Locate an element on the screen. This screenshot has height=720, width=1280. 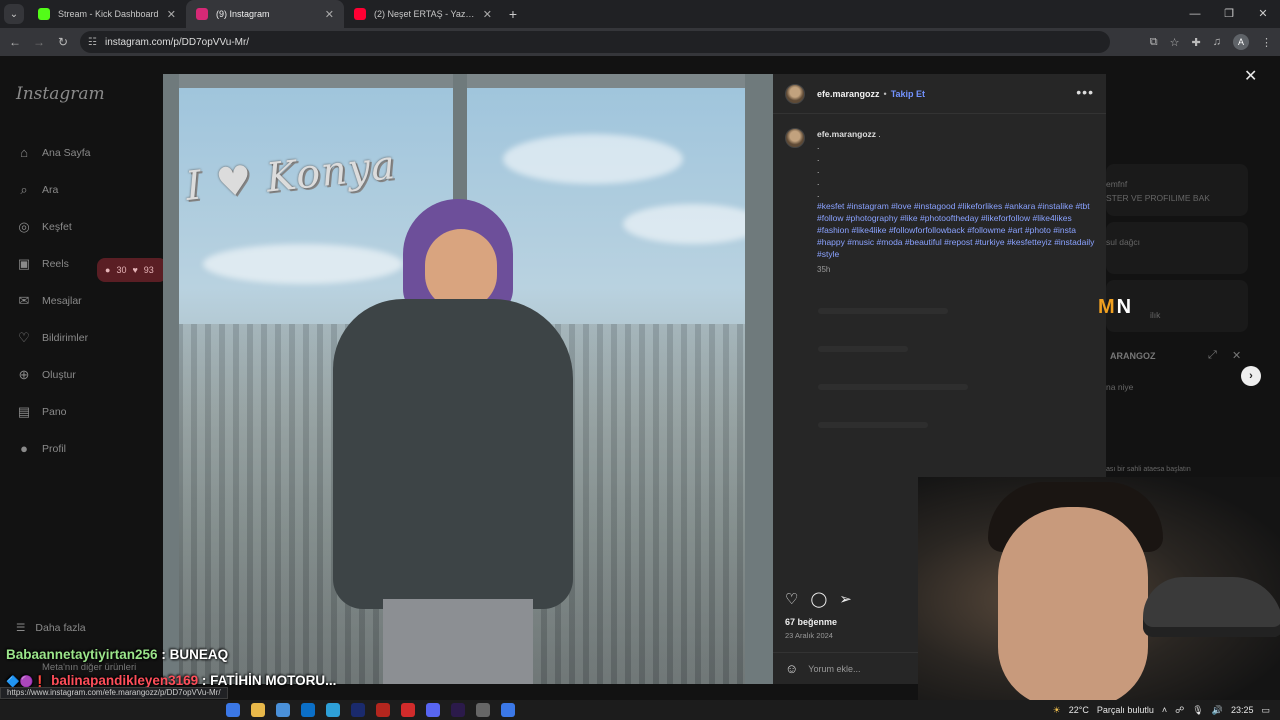
sidebar-item-label: Keşfet is located at coordinates (57, 226).